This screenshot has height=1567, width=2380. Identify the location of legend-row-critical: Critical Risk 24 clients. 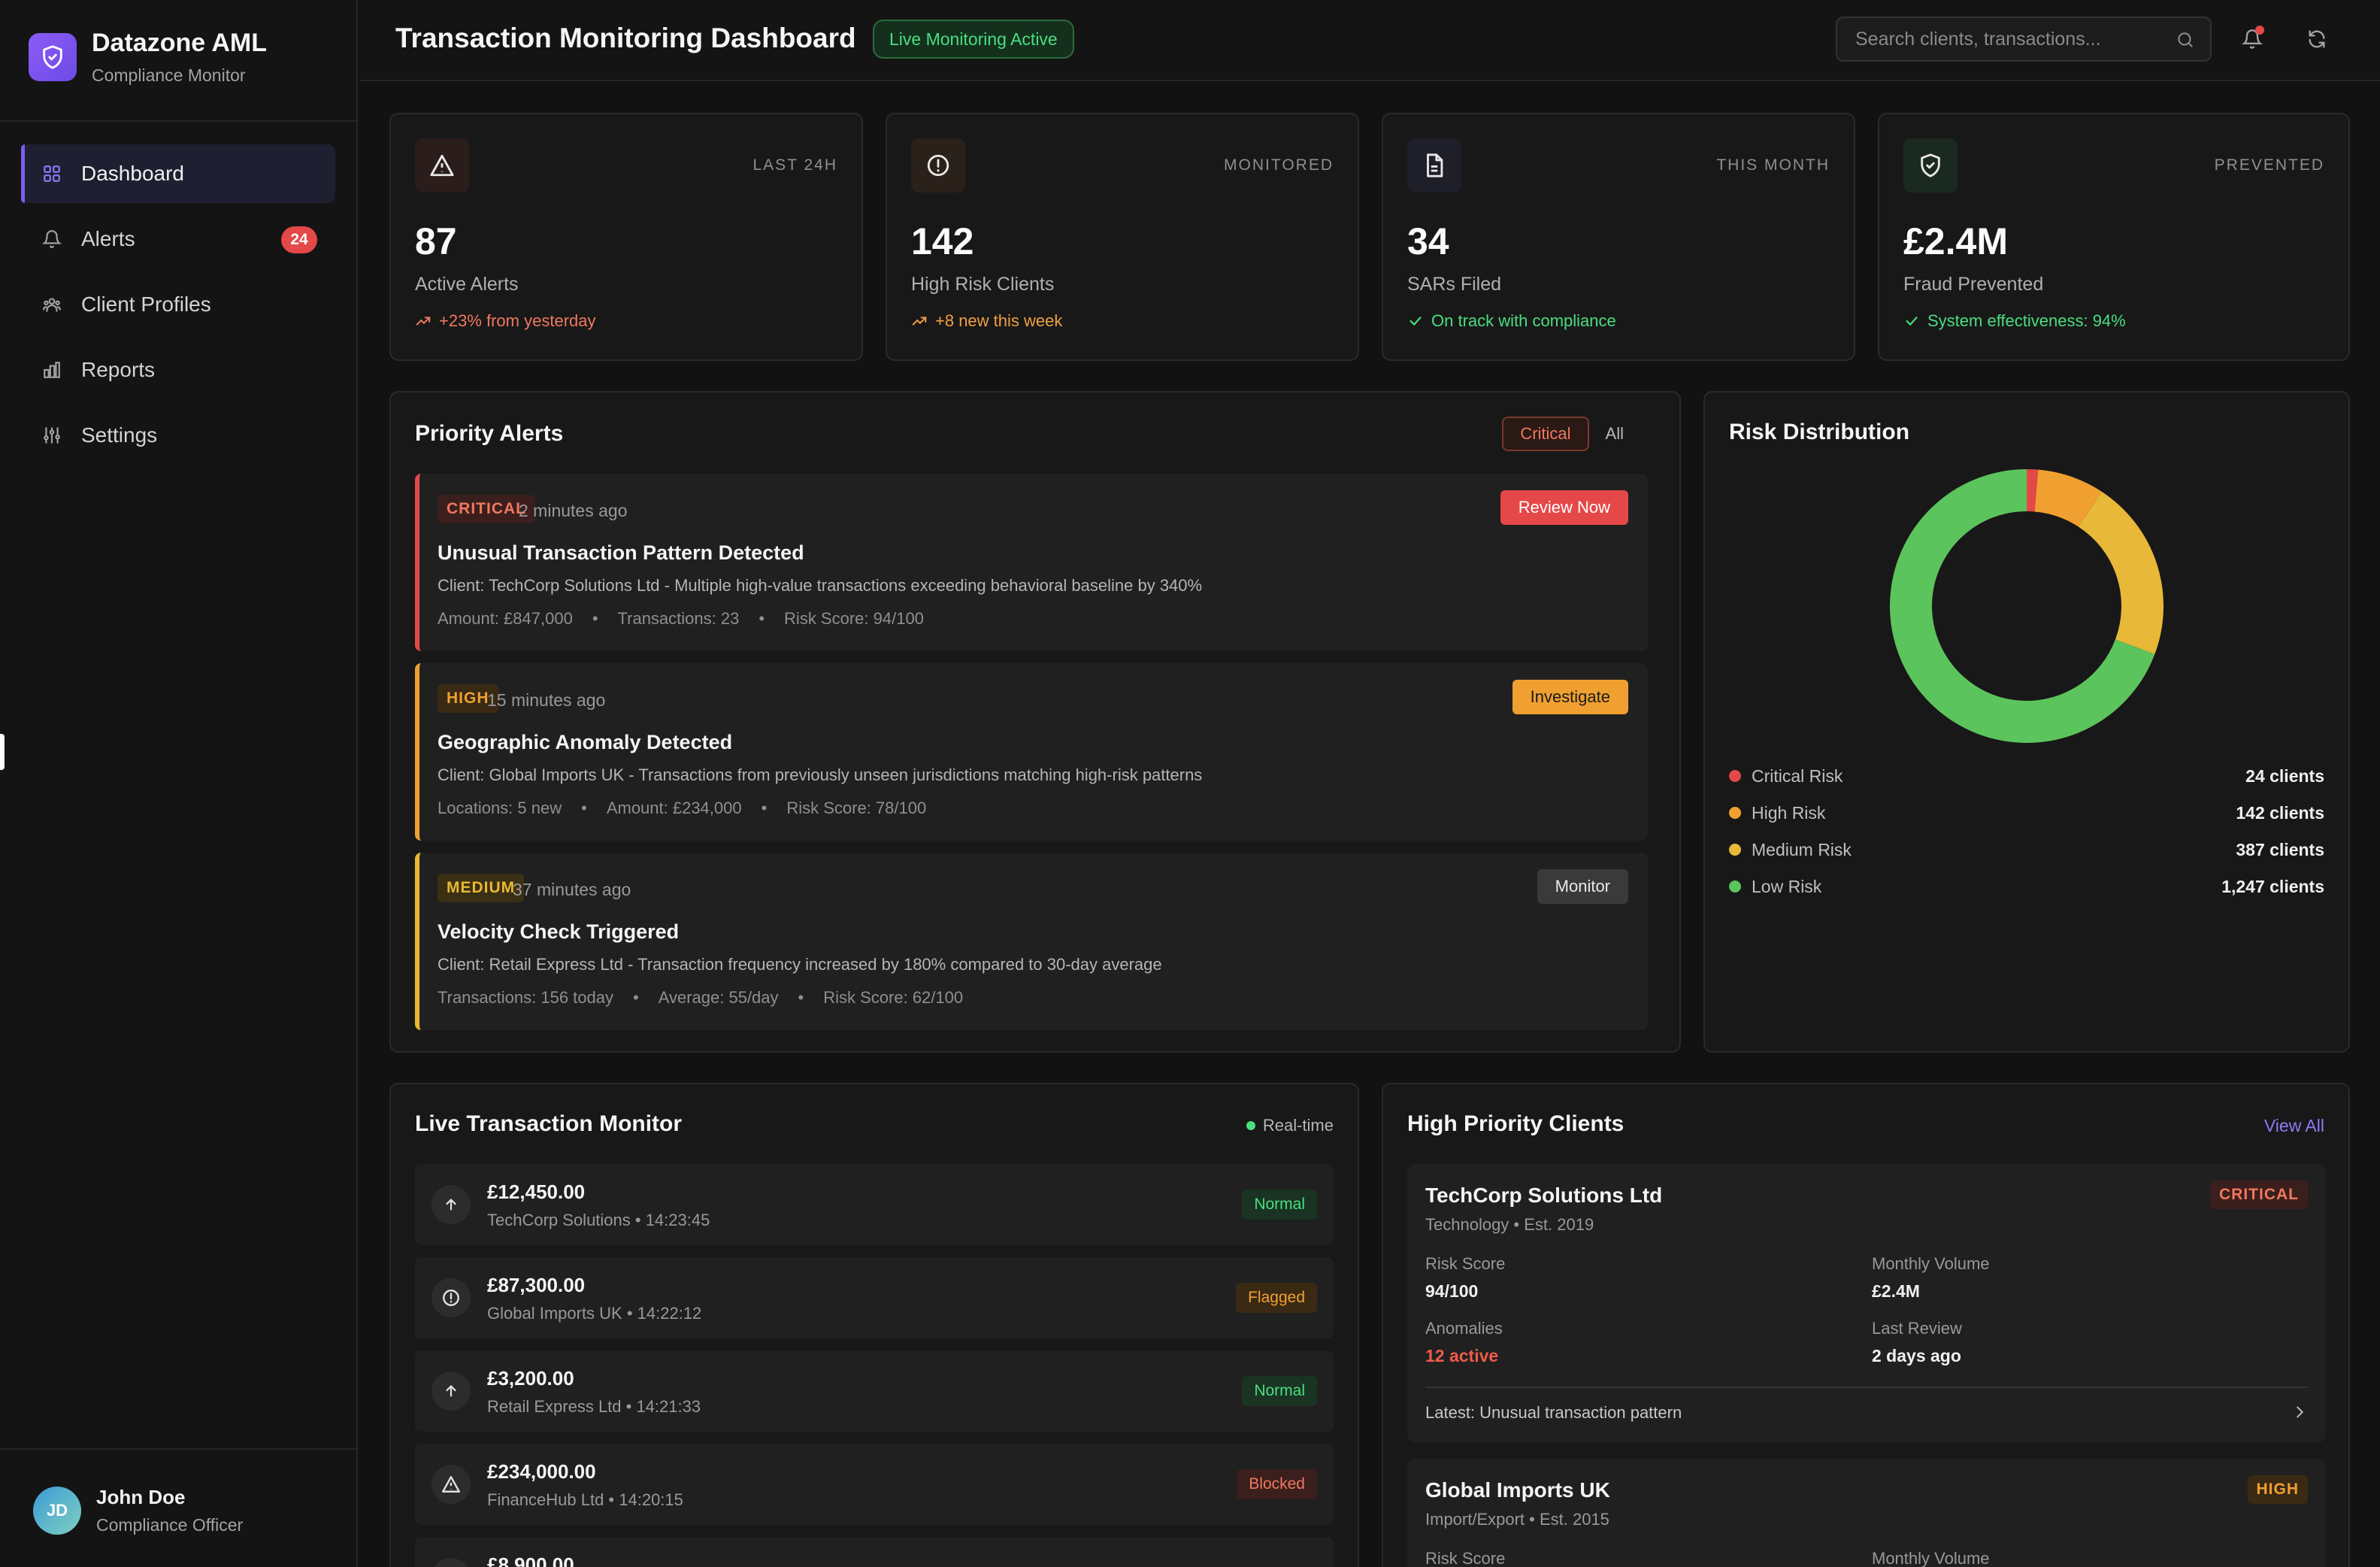
(2026, 776).